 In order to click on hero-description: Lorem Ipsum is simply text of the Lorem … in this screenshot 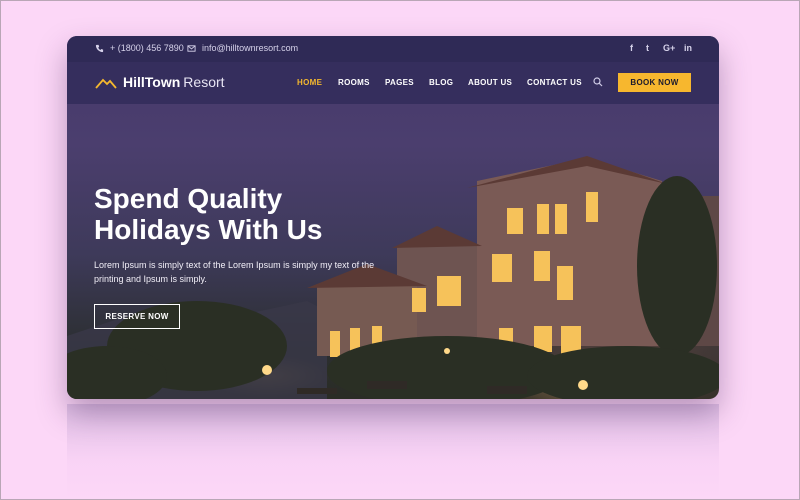, I will do `click(234, 272)`.